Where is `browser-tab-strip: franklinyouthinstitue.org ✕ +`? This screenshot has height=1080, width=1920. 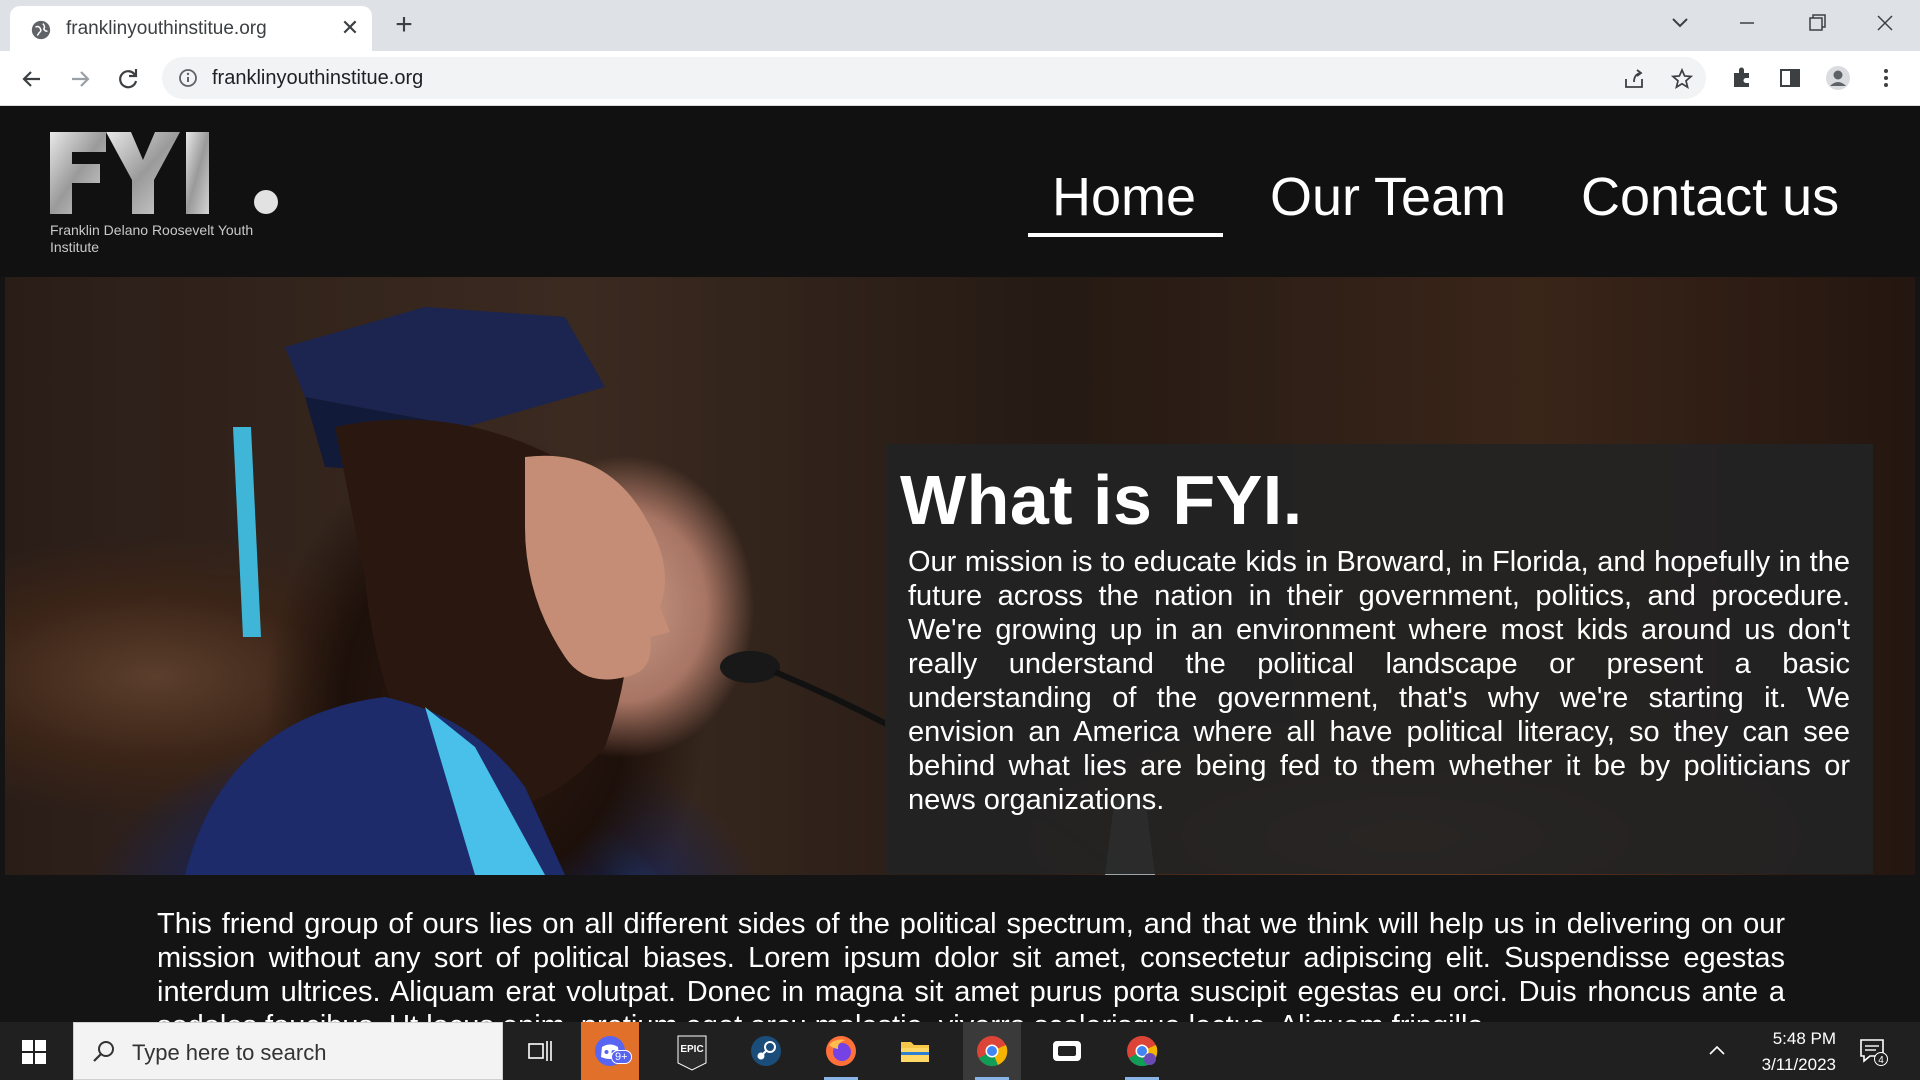
browser-tab-strip: franklinyouthinstitue.org ✕ + is located at coordinates (960, 25).